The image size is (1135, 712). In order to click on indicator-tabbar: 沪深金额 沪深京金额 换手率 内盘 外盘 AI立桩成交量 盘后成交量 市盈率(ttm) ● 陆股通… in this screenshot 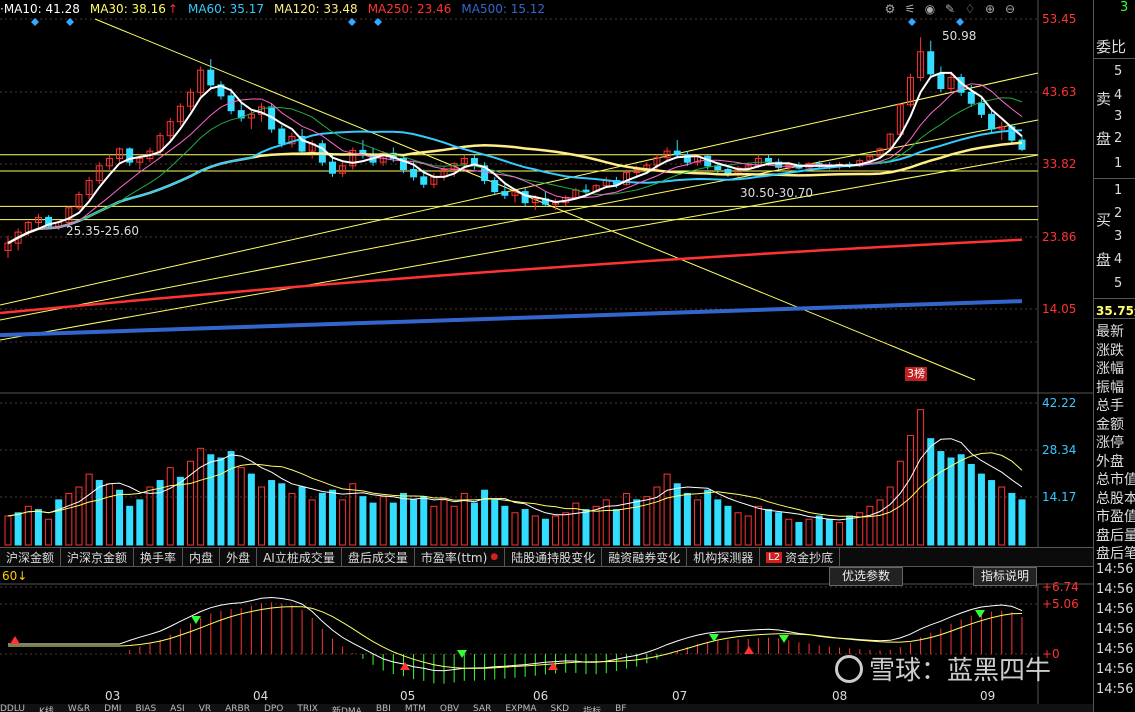, I will do `click(546, 557)`.